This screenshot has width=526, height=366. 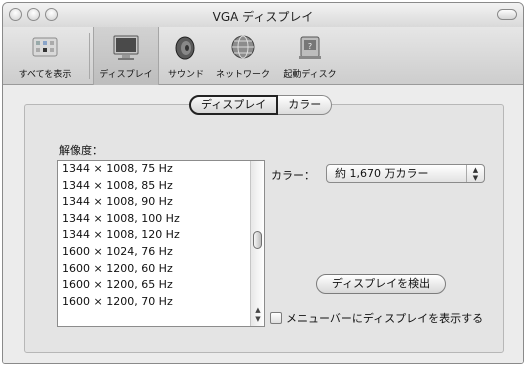 What do you see at coordinates (154, 285) in the screenshot?
I see `list-item: 1600 × 1200, 65 Hz` at bounding box center [154, 285].